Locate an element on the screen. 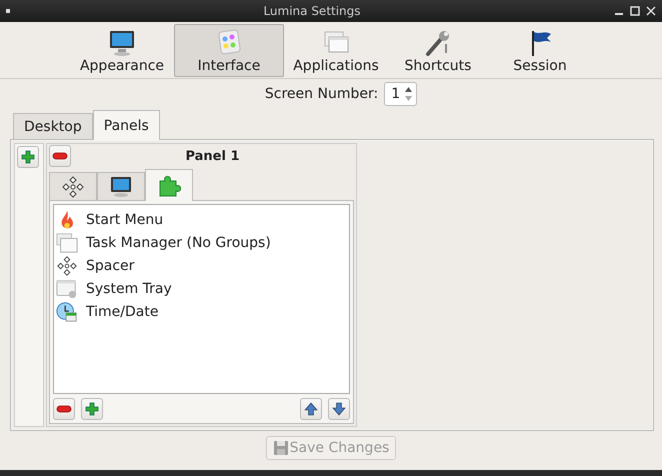 The height and width of the screenshot is (476, 662). tab: Panels is located at coordinates (126, 125).